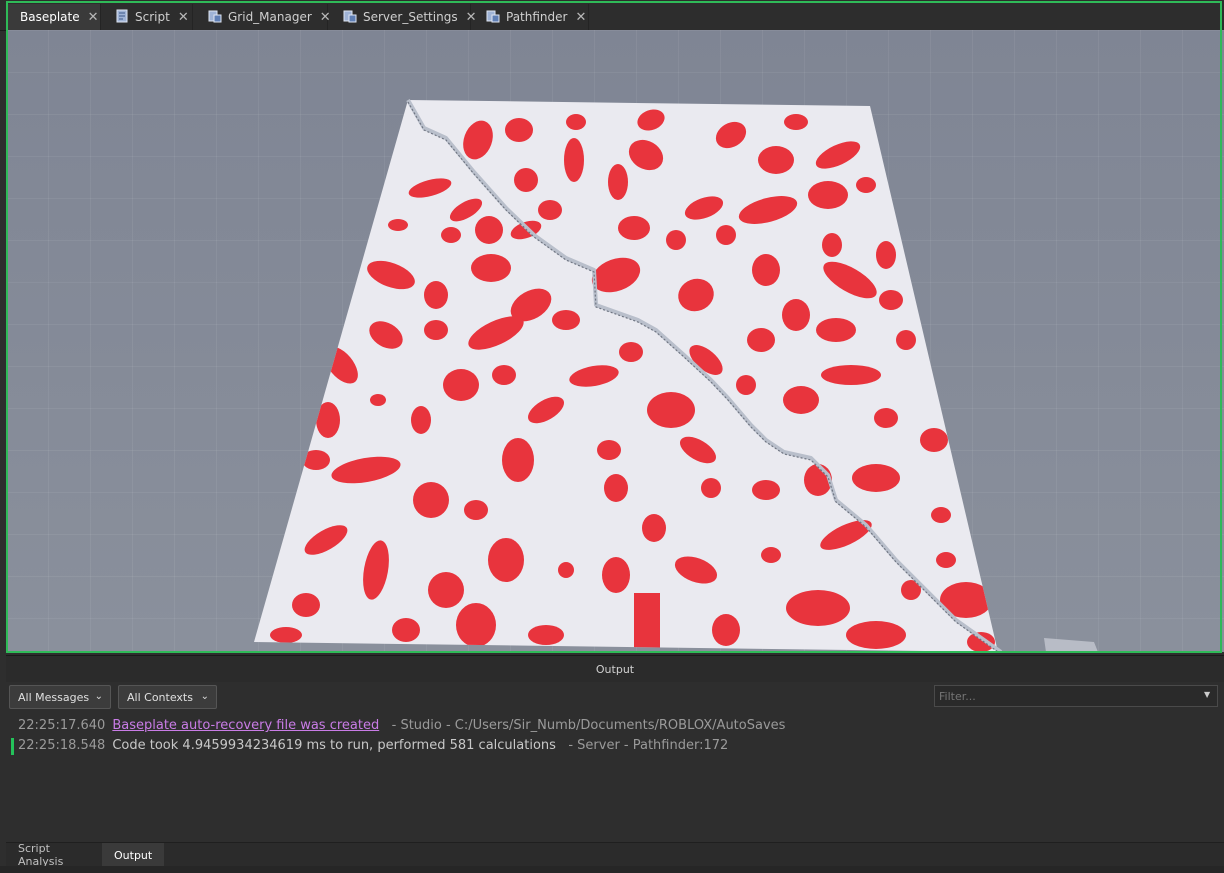  I want to click on script-icon, so click(122, 17).